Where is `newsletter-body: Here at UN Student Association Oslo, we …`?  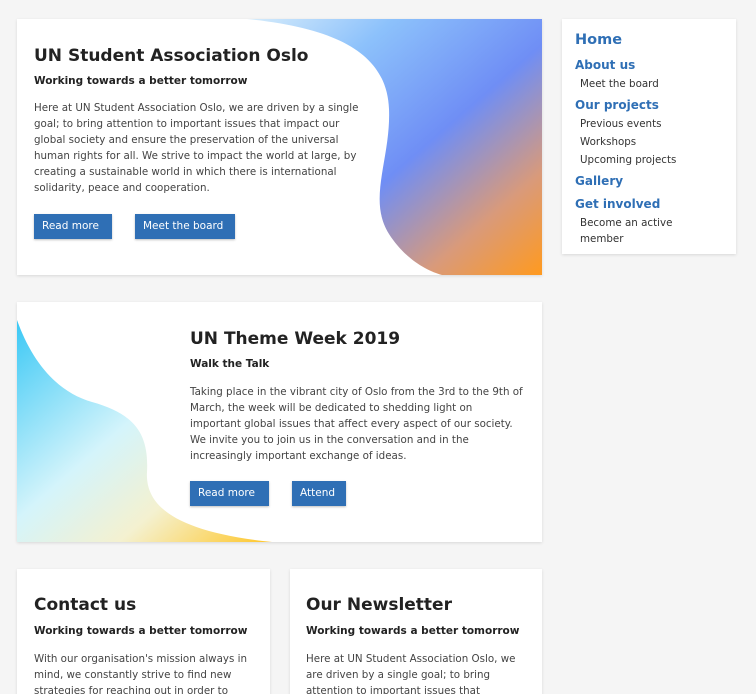
newsletter-body: Here at UN Student Association Oslo, we … is located at coordinates (411, 673).